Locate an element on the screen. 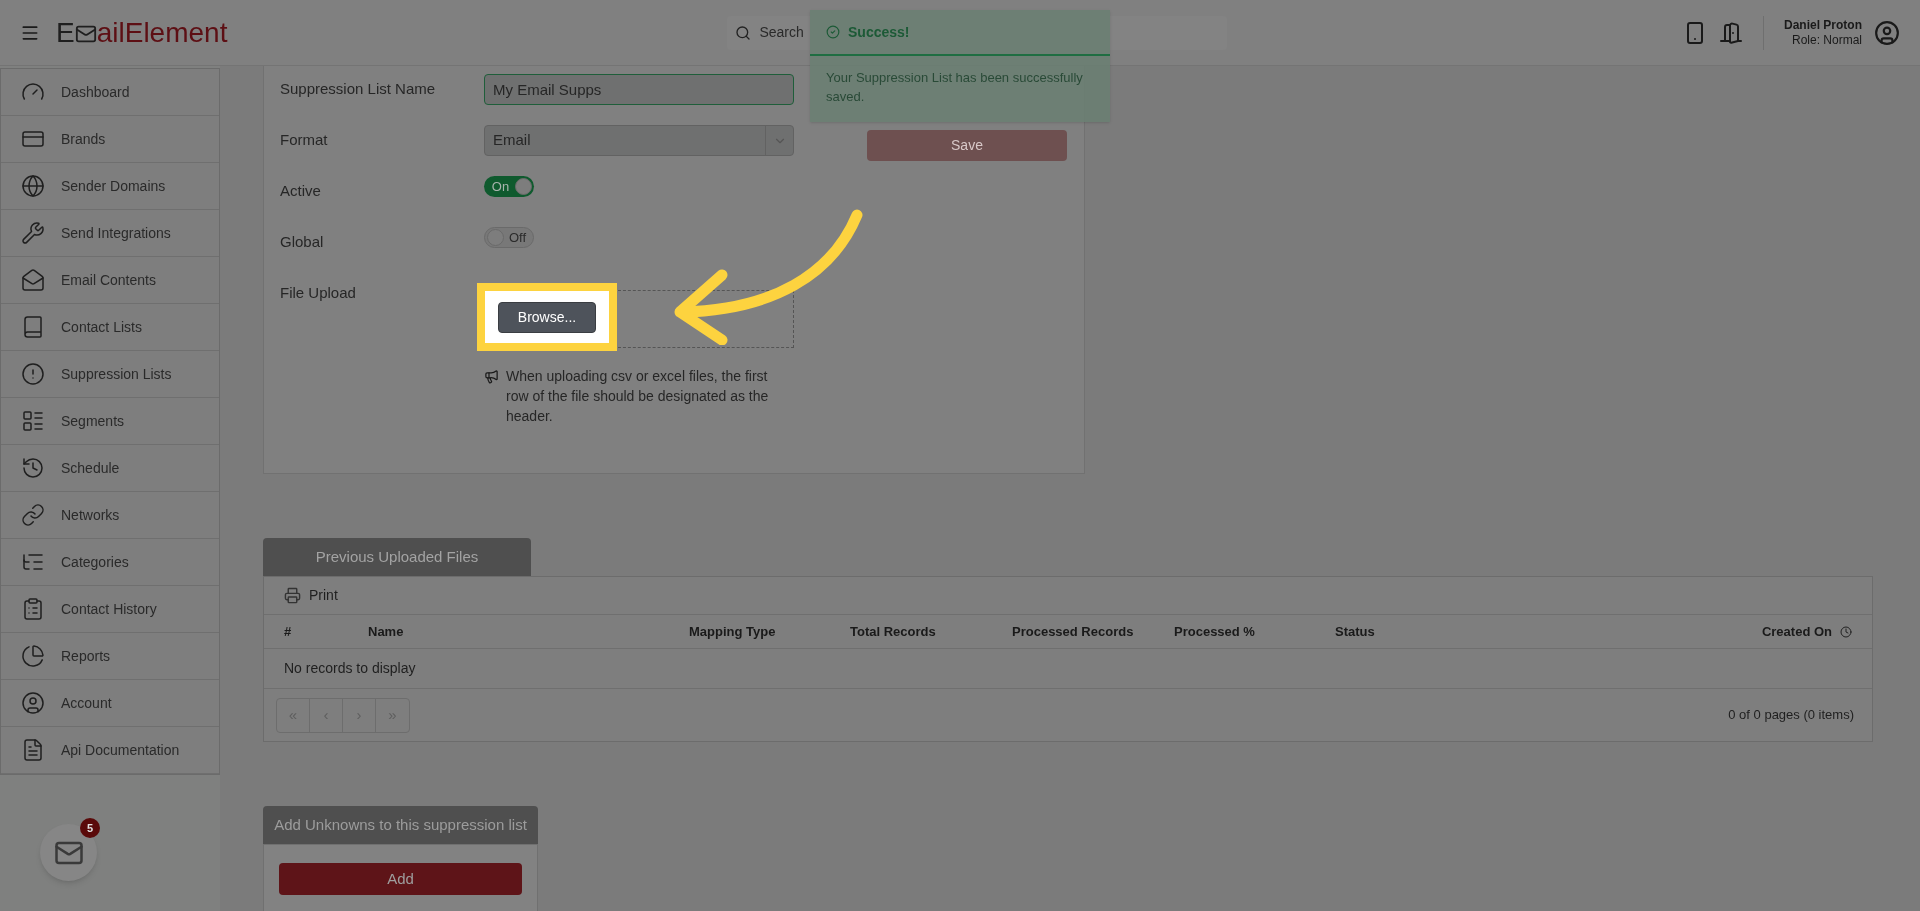 The height and width of the screenshot is (911, 1920). notification-badge: 5 is located at coordinates (90, 828).